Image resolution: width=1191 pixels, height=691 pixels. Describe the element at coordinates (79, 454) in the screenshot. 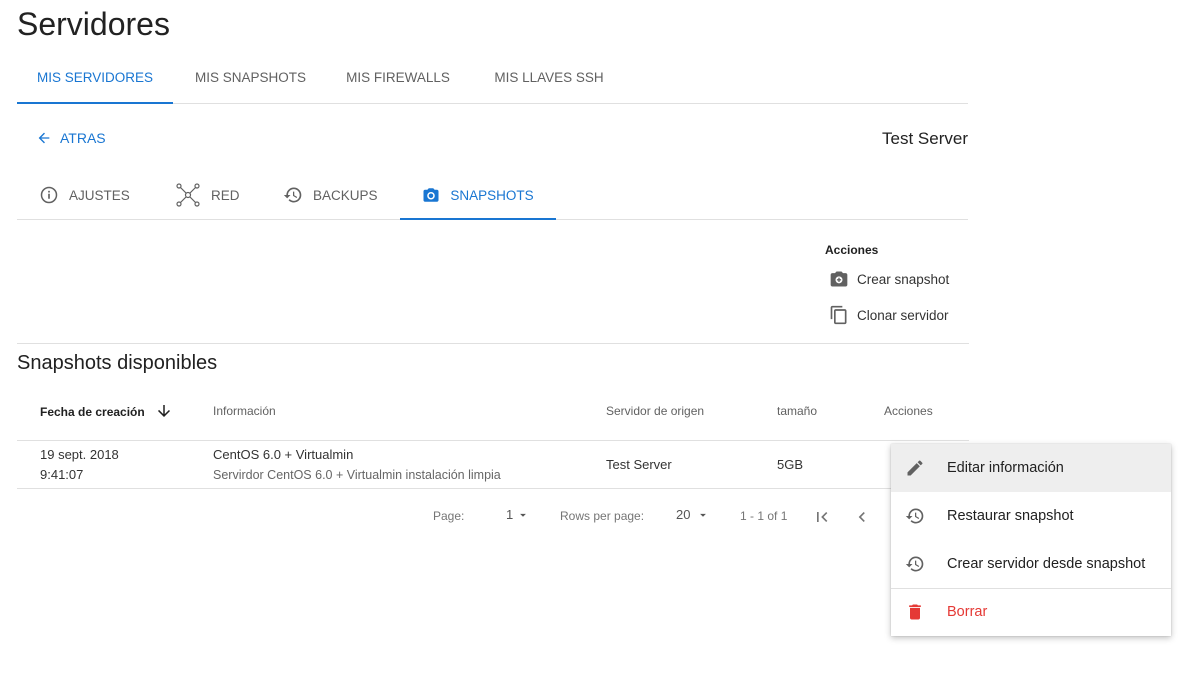

I see `row-date: 19 sept. 2018` at that location.